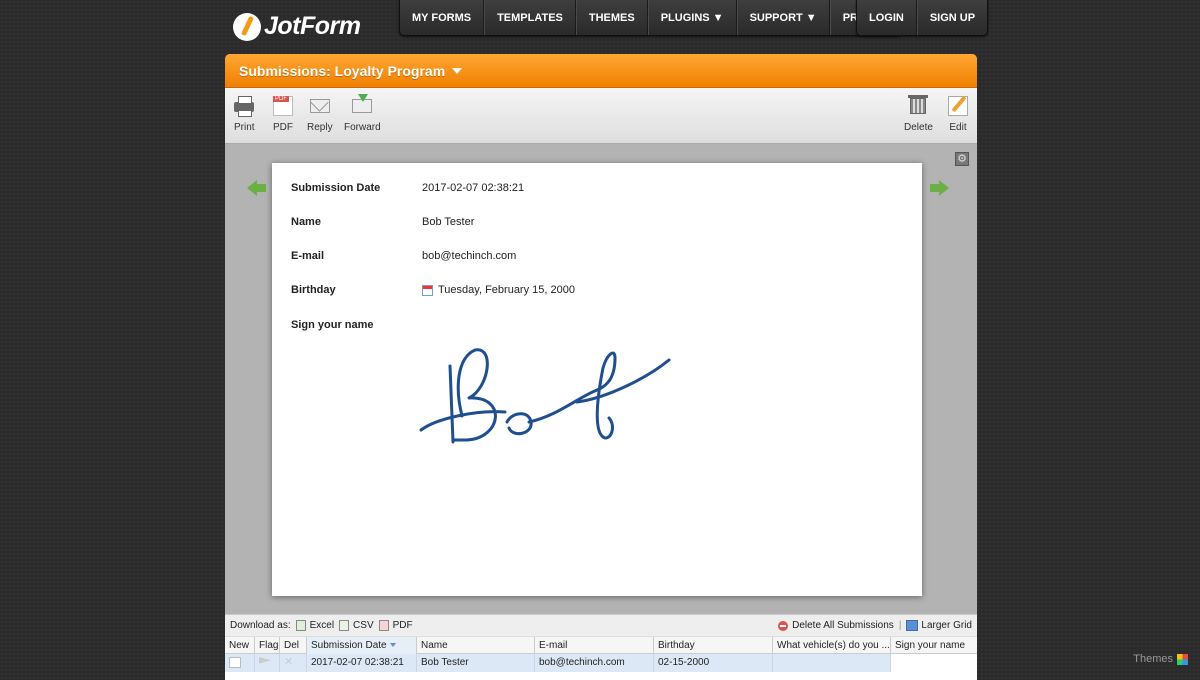 The height and width of the screenshot is (680, 1200). I want to click on signature-image, so click(545, 396).